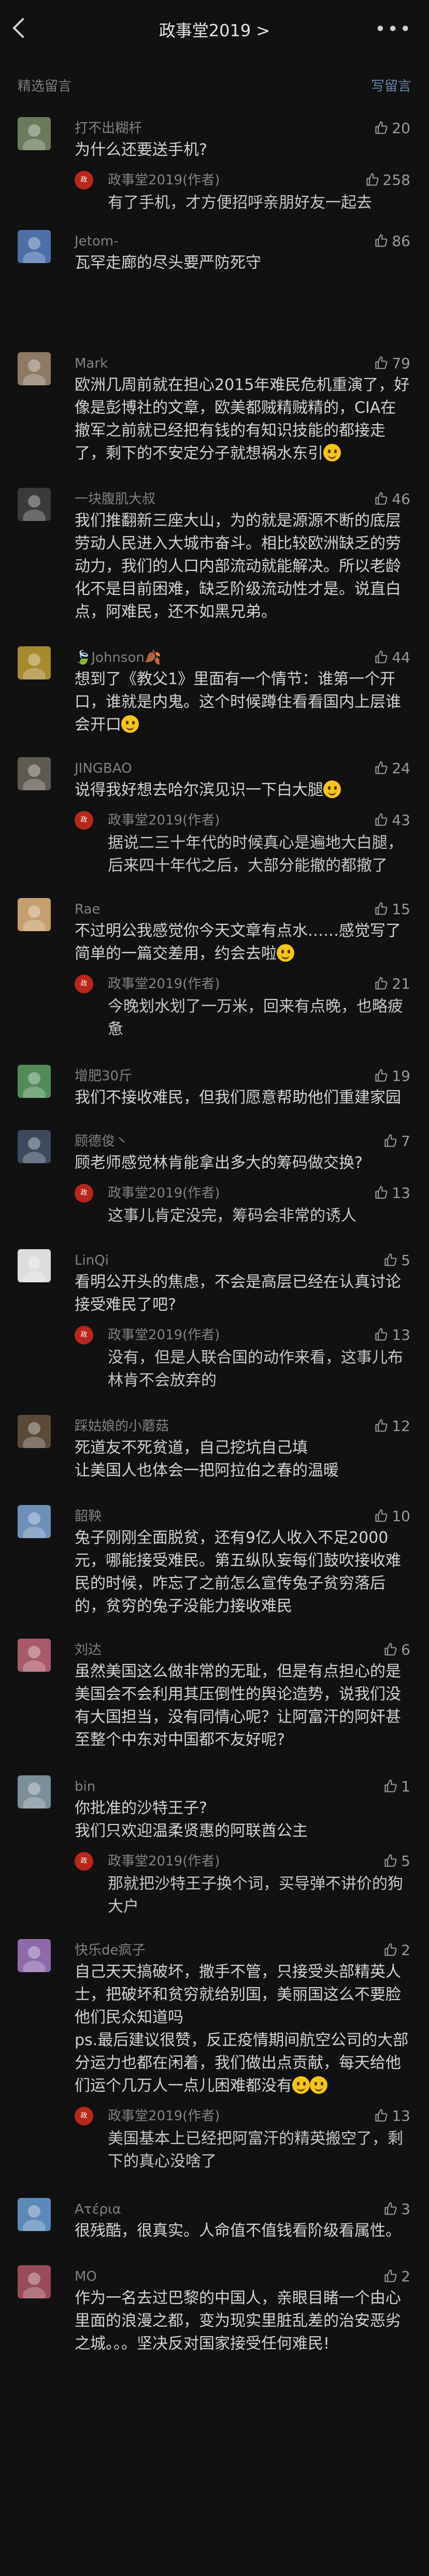 Image resolution: width=429 pixels, height=2576 pixels. I want to click on like-button: 12, so click(392, 1426).